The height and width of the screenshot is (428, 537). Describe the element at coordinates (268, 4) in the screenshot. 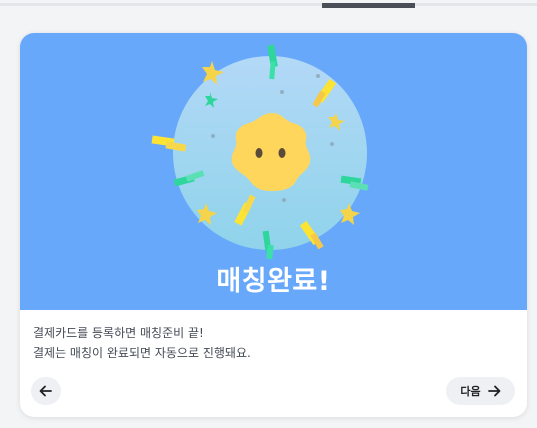

I see `top-divider` at that location.